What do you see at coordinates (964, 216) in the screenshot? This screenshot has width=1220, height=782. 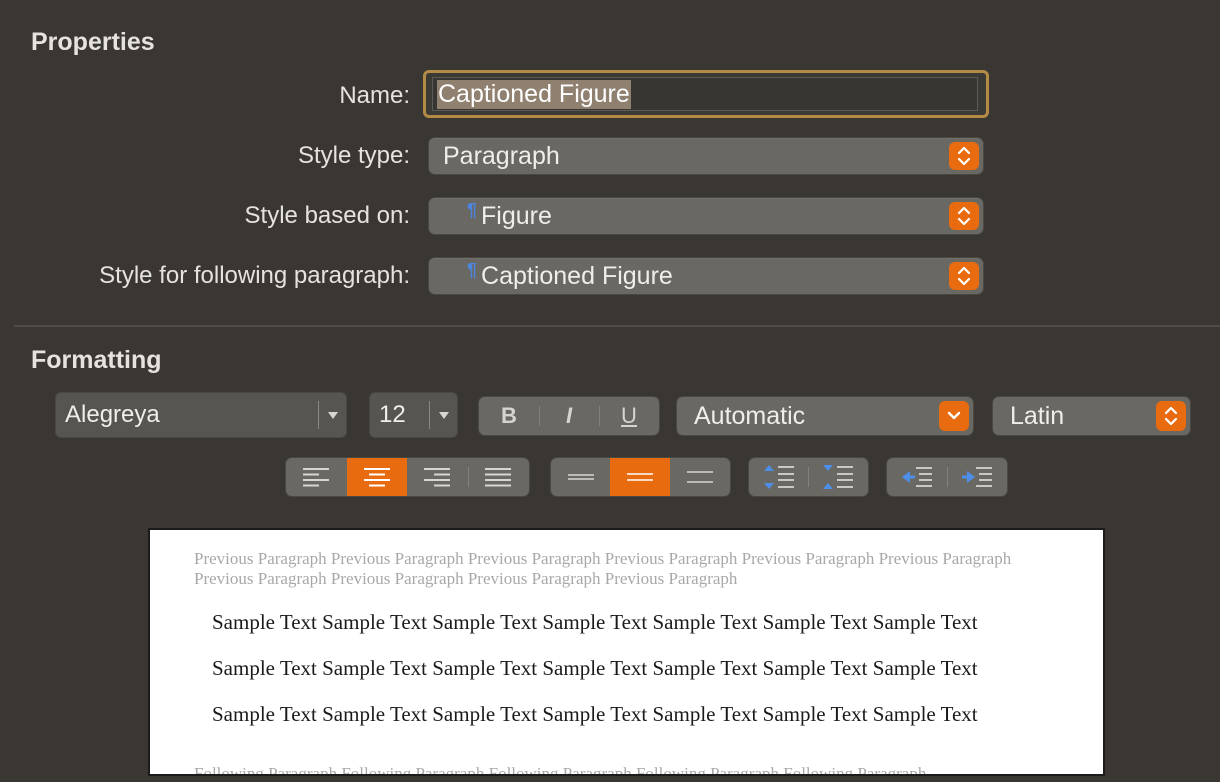 I see `based-on-stepper-icon` at bounding box center [964, 216].